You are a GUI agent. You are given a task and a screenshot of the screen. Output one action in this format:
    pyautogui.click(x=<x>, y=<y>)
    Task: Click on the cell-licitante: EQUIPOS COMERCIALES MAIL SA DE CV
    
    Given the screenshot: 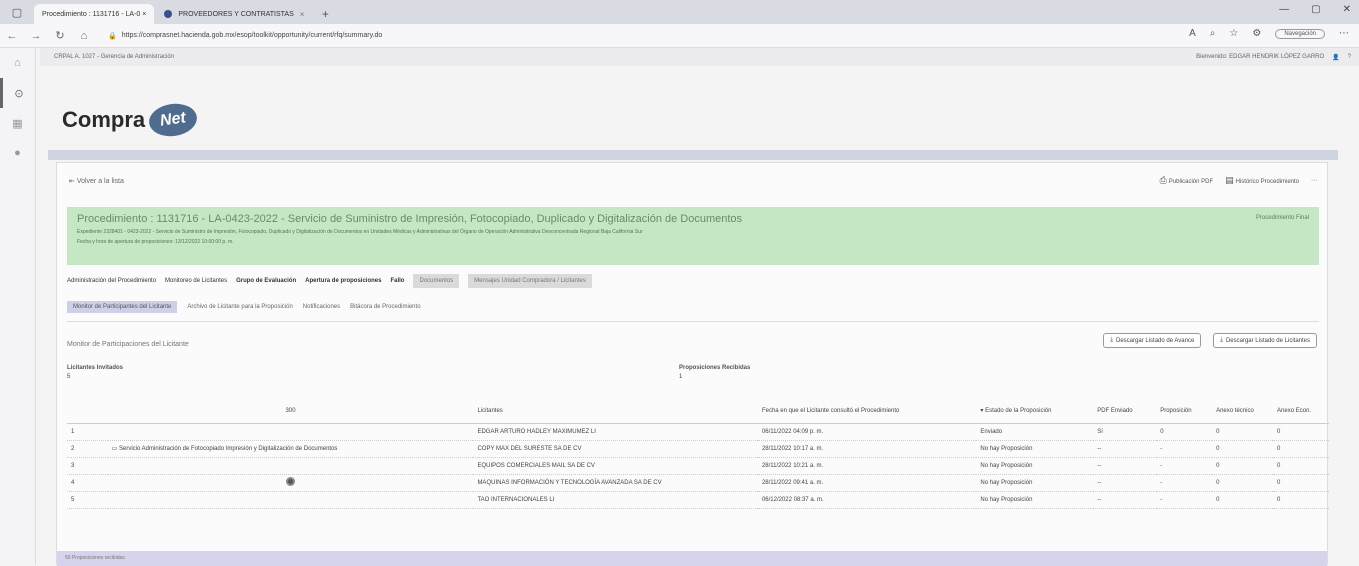 What is the action you would take?
    pyautogui.click(x=615, y=466)
    